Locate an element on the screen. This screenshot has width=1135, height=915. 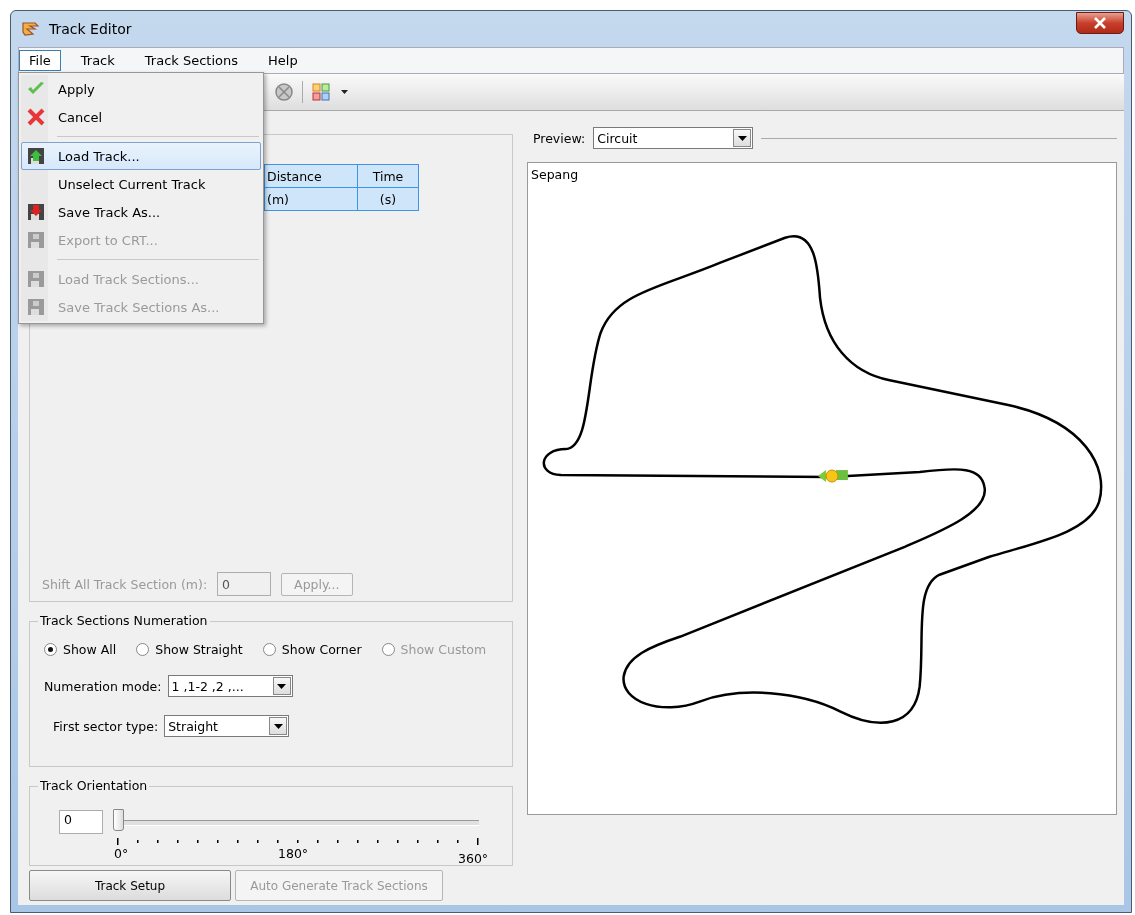
radio-label: Show Custom is located at coordinates (443, 649).